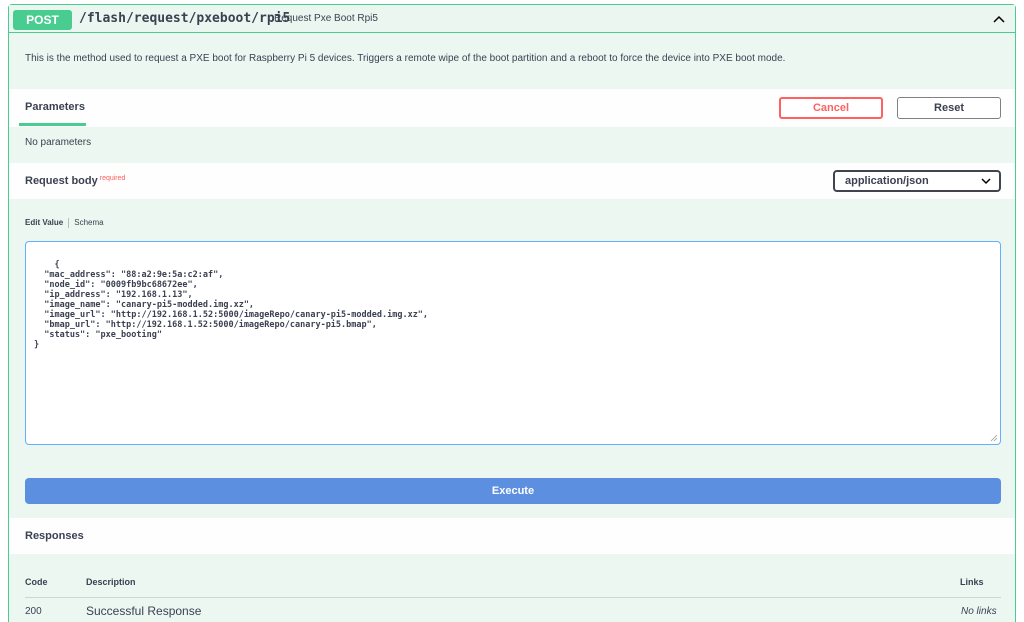 This screenshot has height=622, width=1024. I want to click on cancel-button: Cancel, so click(831, 108).